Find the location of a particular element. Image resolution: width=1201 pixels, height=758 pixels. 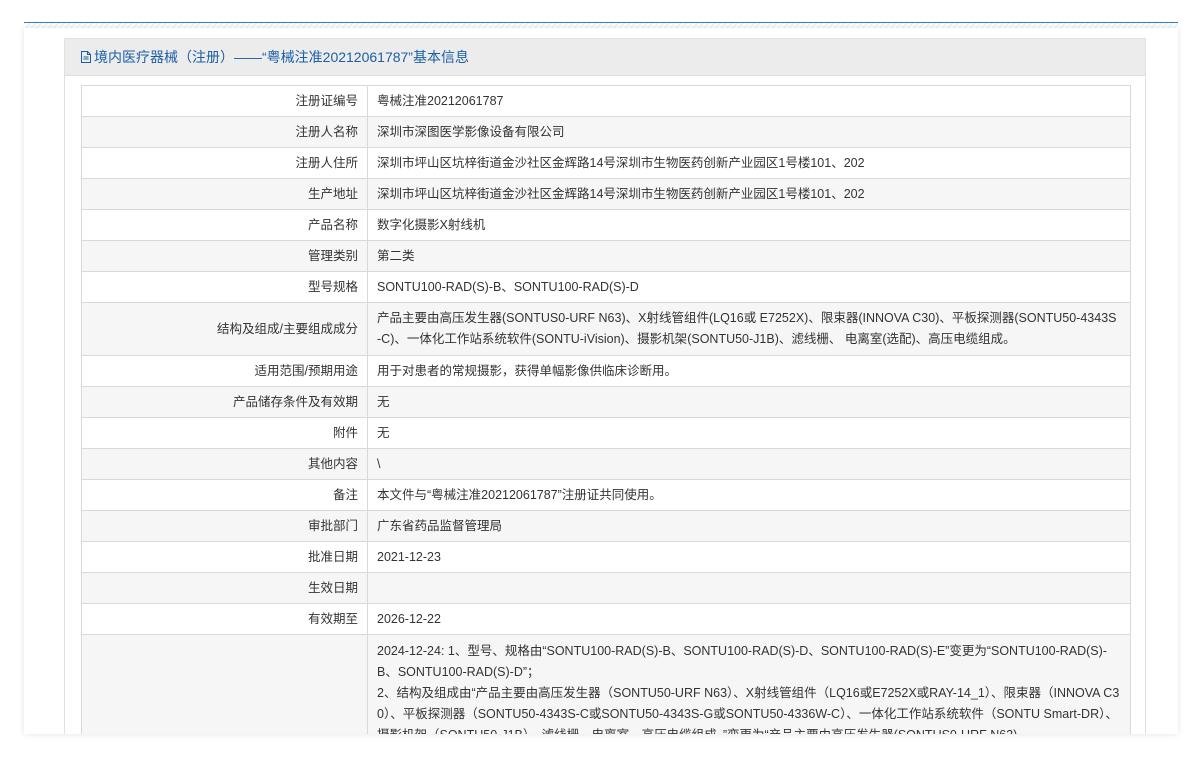

table-row: 适用范围/预期用途 用于对患者的常规摄影，获得单幅影像供临床诊断用。 is located at coordinates (606, 371).